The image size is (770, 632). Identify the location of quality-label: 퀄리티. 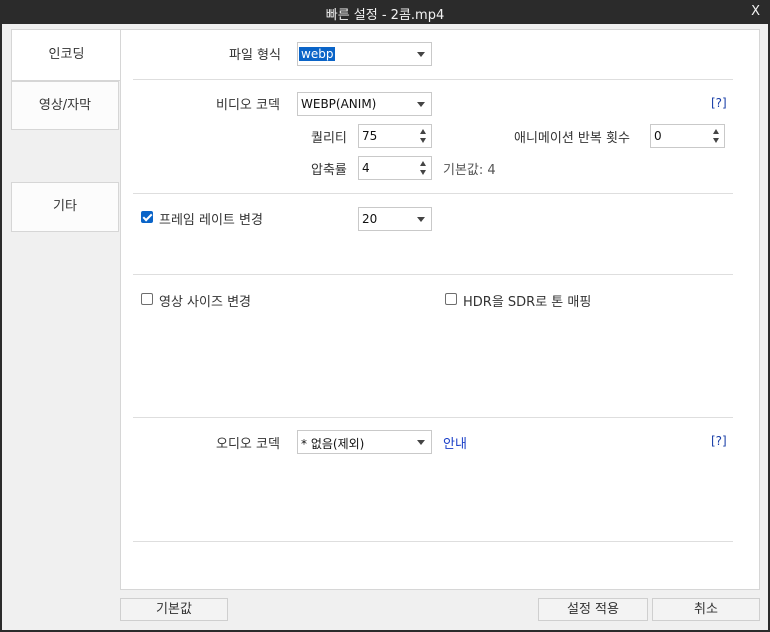
(329, 138).